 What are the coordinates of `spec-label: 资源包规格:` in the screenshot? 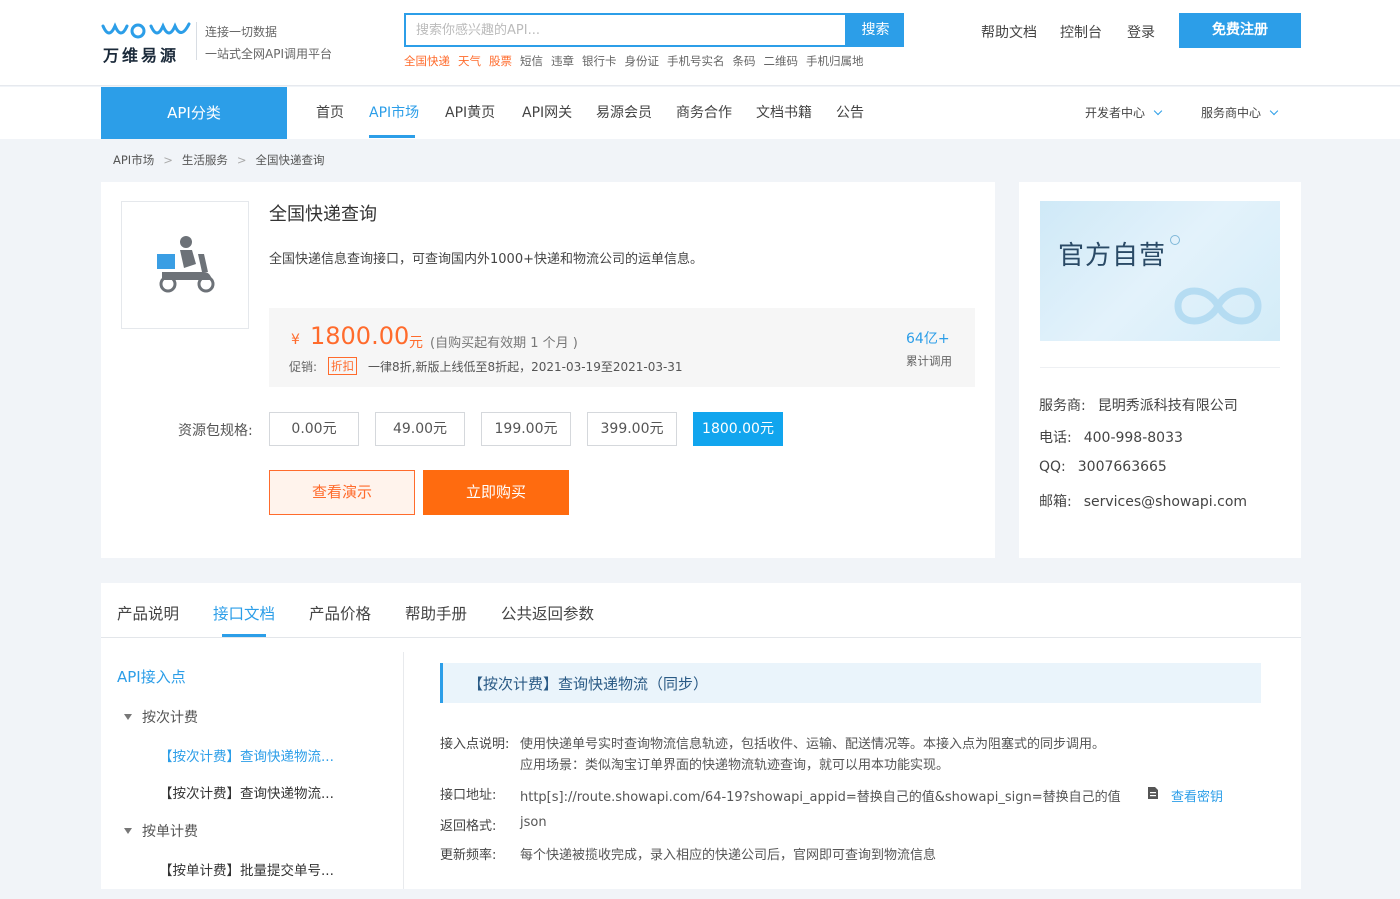 It's located at (215, 431).